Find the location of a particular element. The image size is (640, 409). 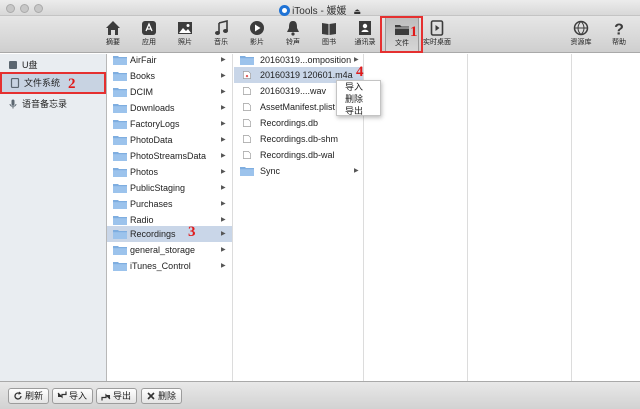

export-button: 导出 is located at coordinates (117, 396).